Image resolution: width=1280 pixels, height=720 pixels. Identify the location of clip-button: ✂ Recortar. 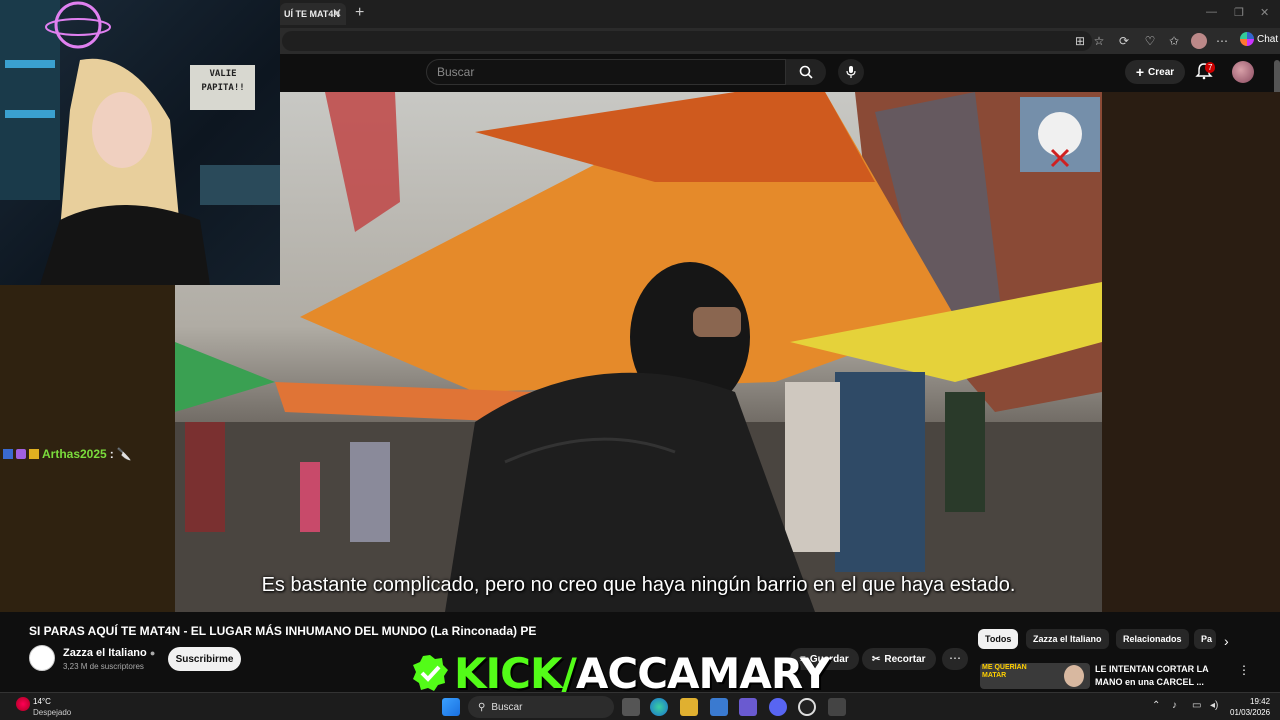
(899, 659).